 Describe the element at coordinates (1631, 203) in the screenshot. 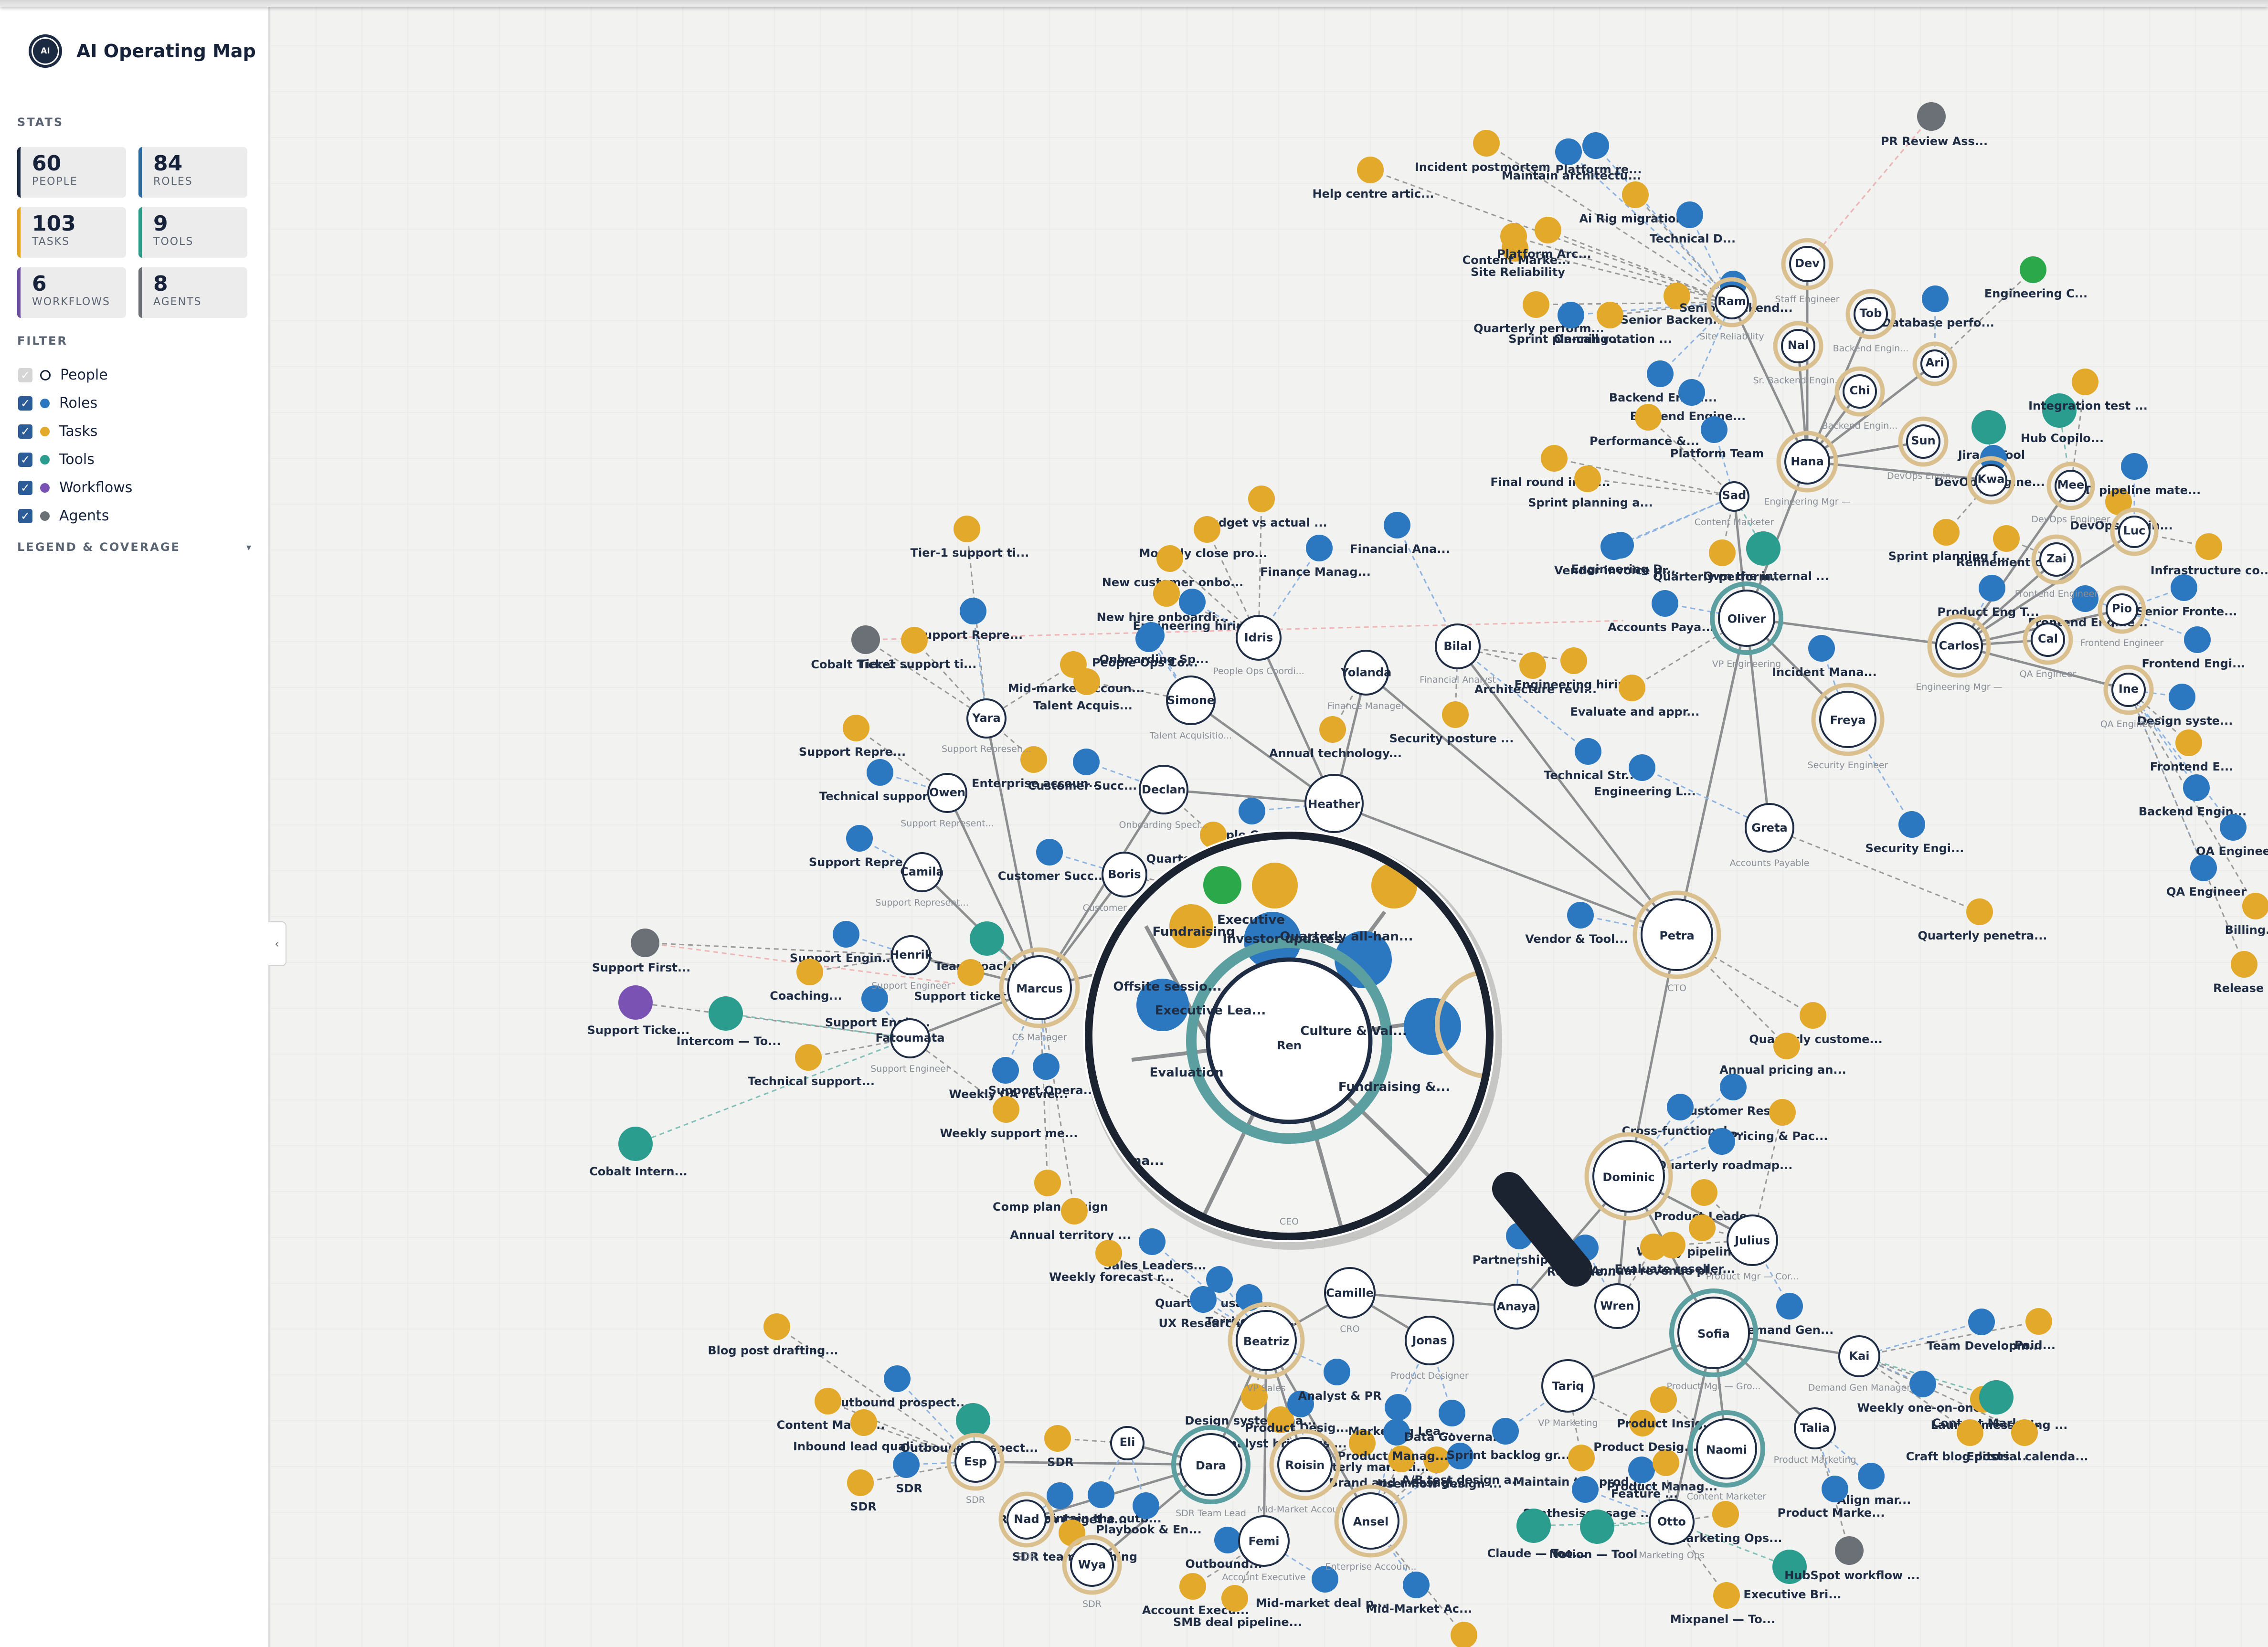

I see `graph-node: Ai Rig migration` at that location.